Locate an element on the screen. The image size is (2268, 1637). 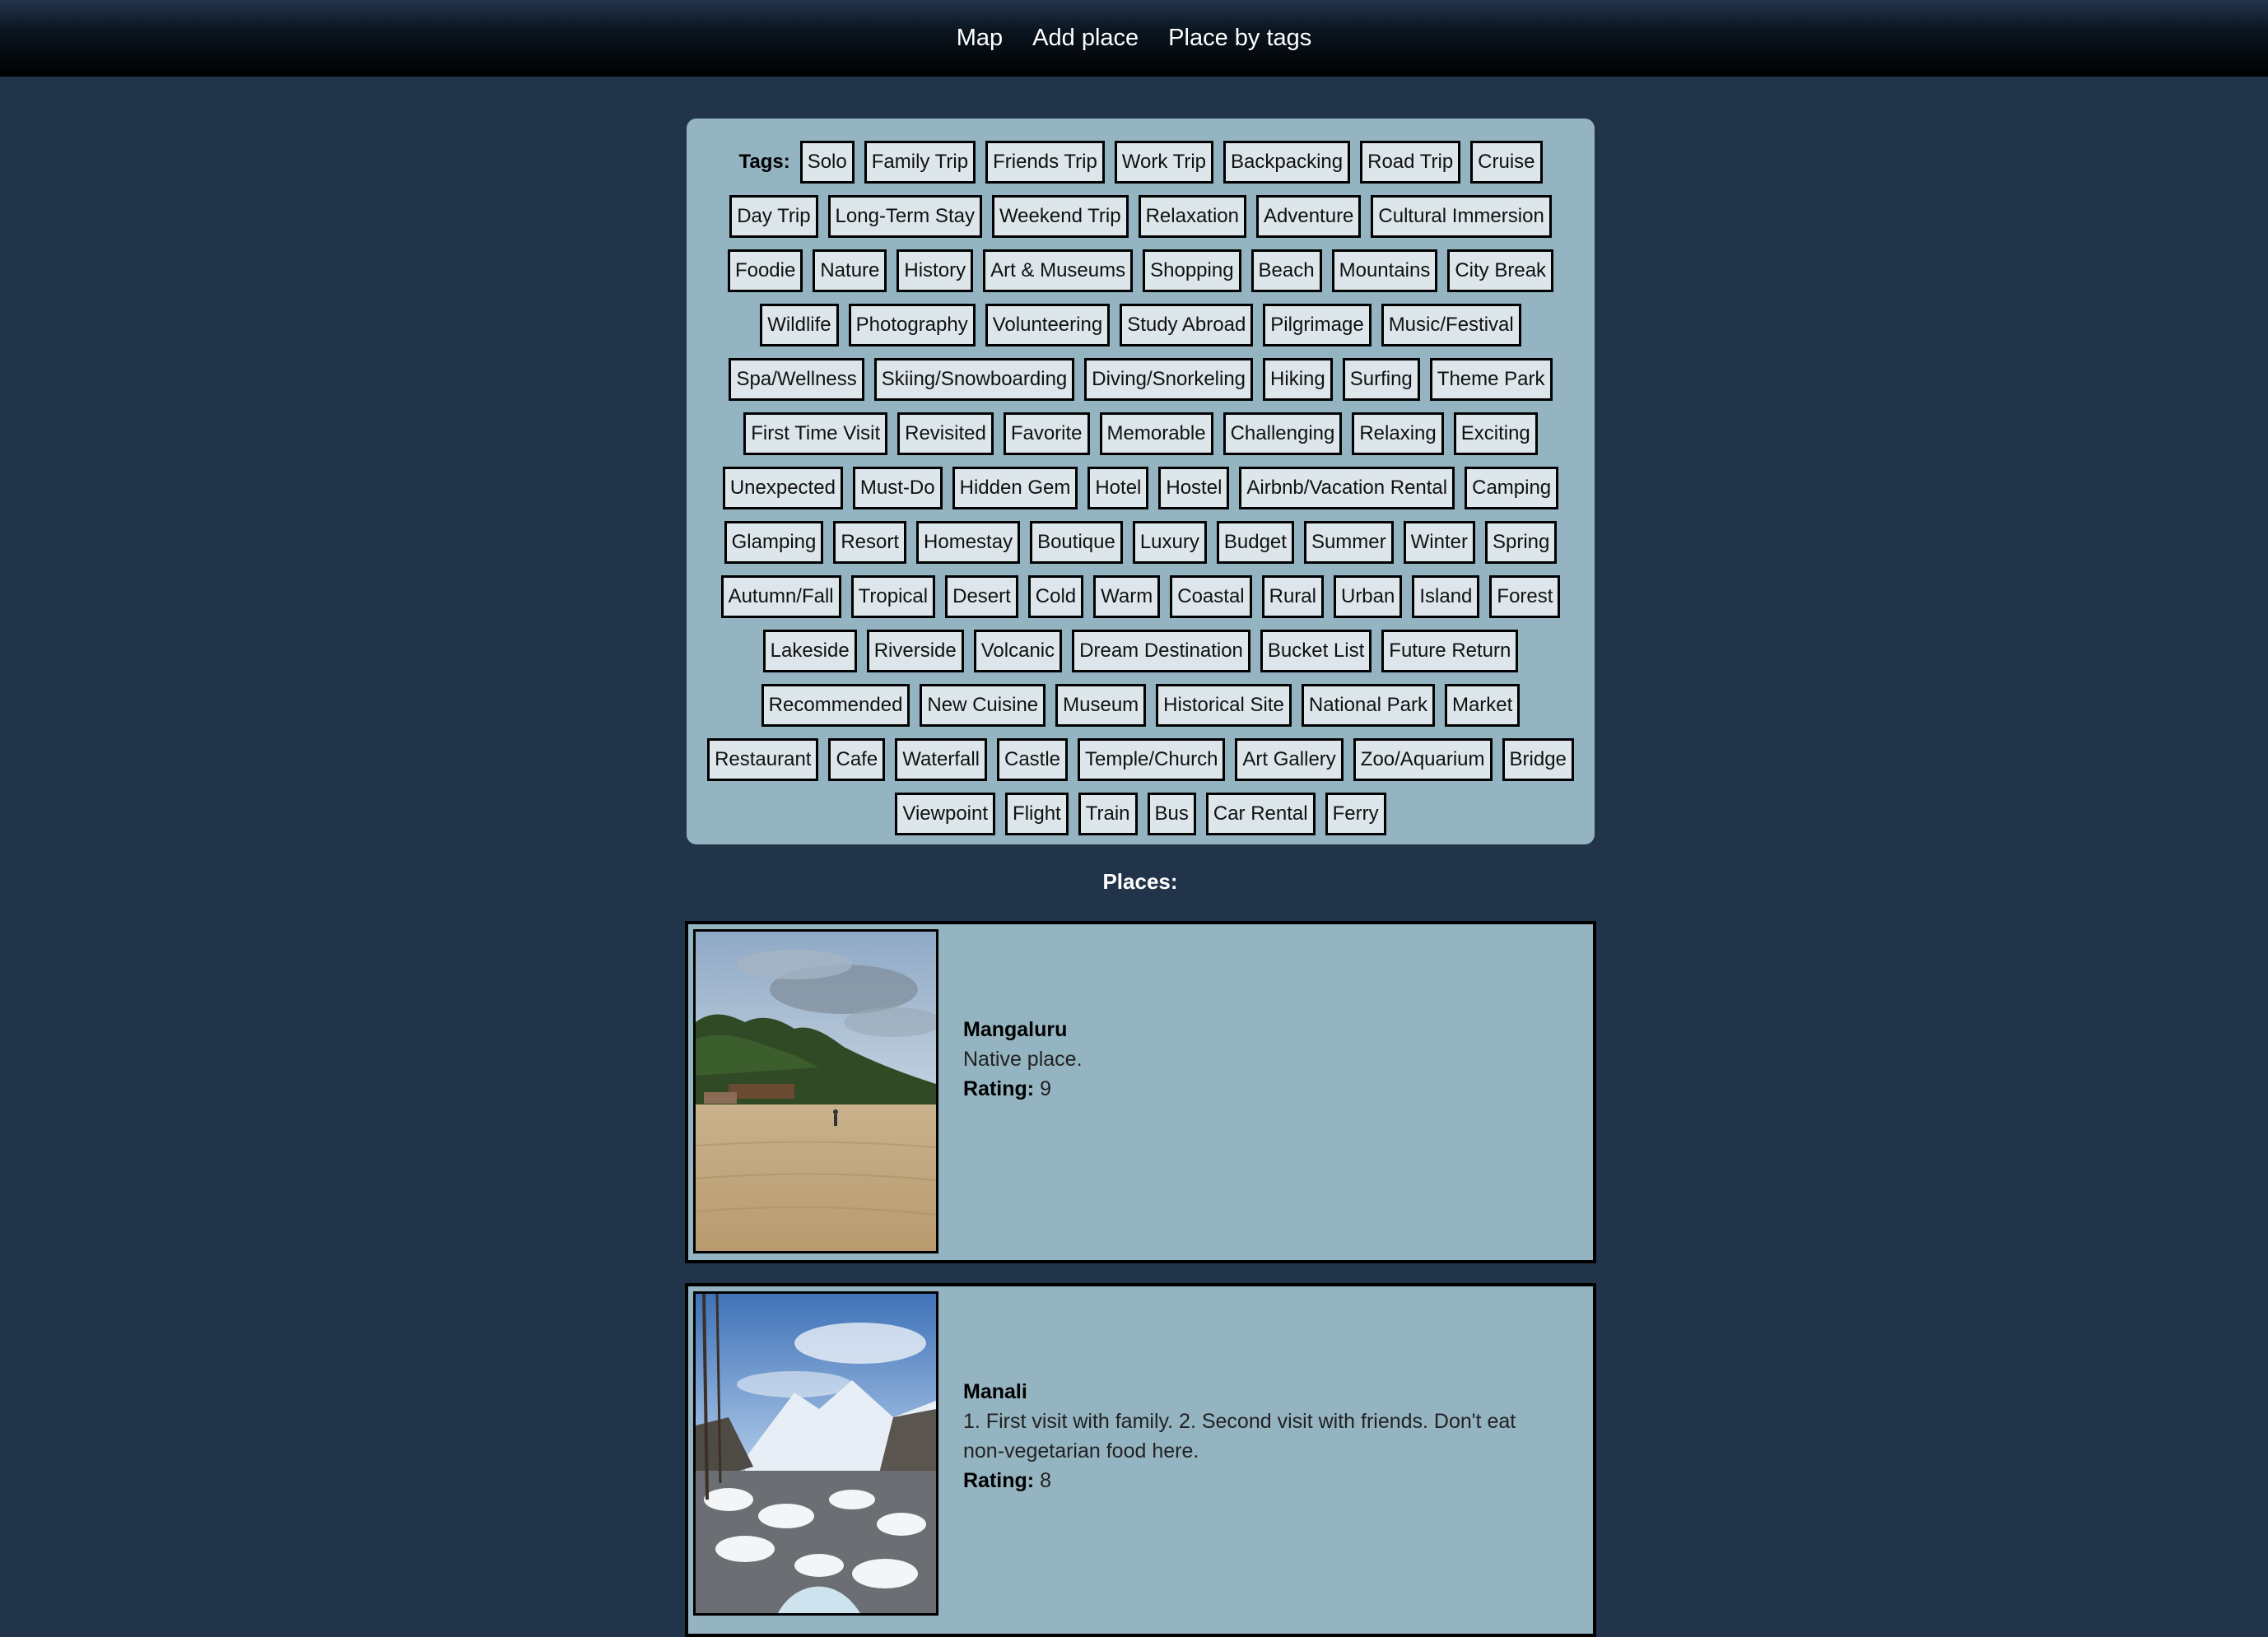
tag-button: Long-Term Stay is located at coordinates (904, 216).